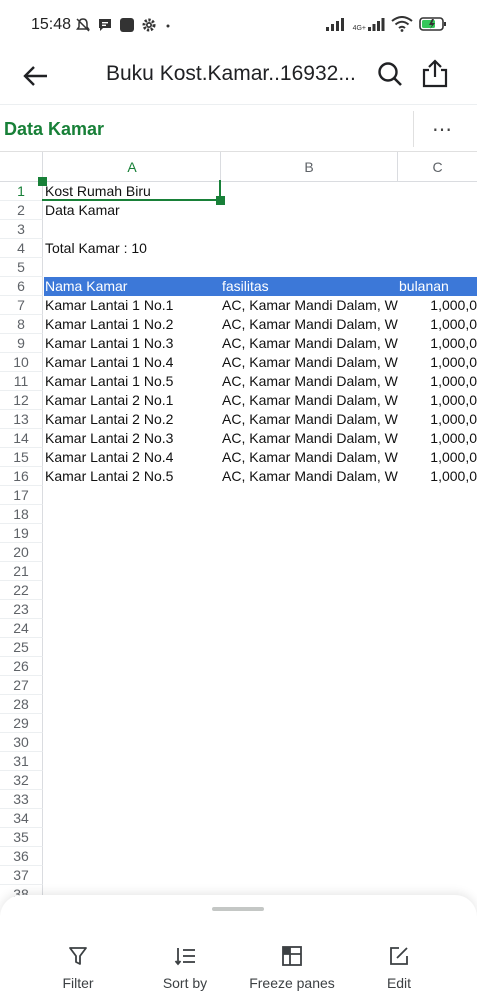  I want to click on row-number: 25, so click(21, 647).